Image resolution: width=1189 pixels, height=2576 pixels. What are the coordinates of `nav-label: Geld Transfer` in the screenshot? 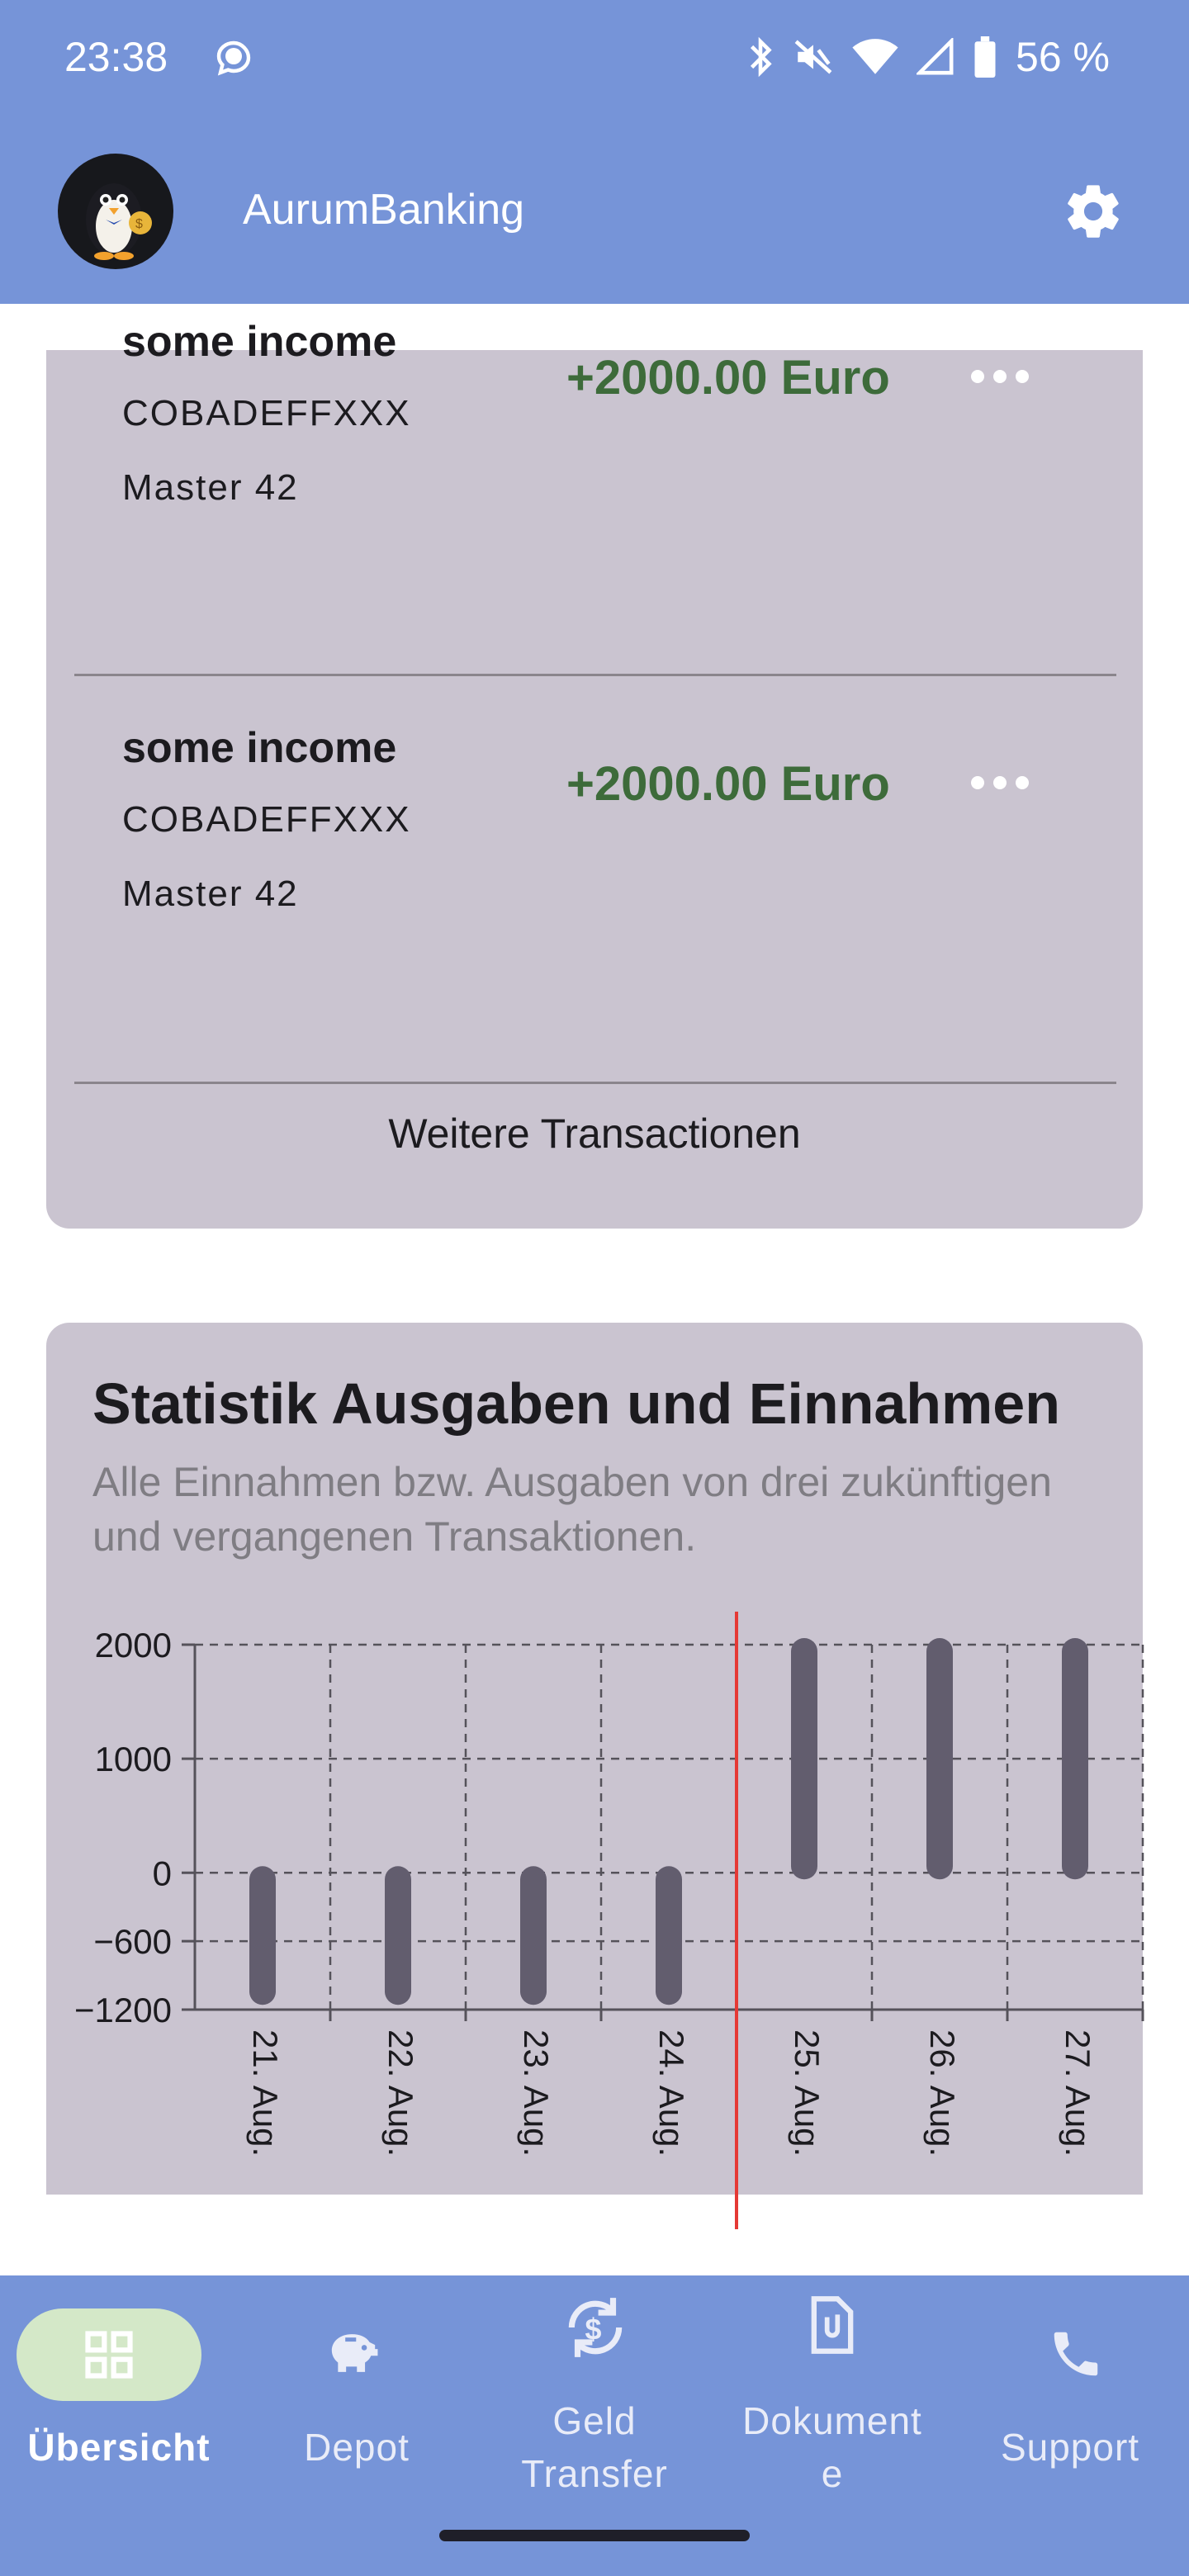 It's located at (594, 2447).